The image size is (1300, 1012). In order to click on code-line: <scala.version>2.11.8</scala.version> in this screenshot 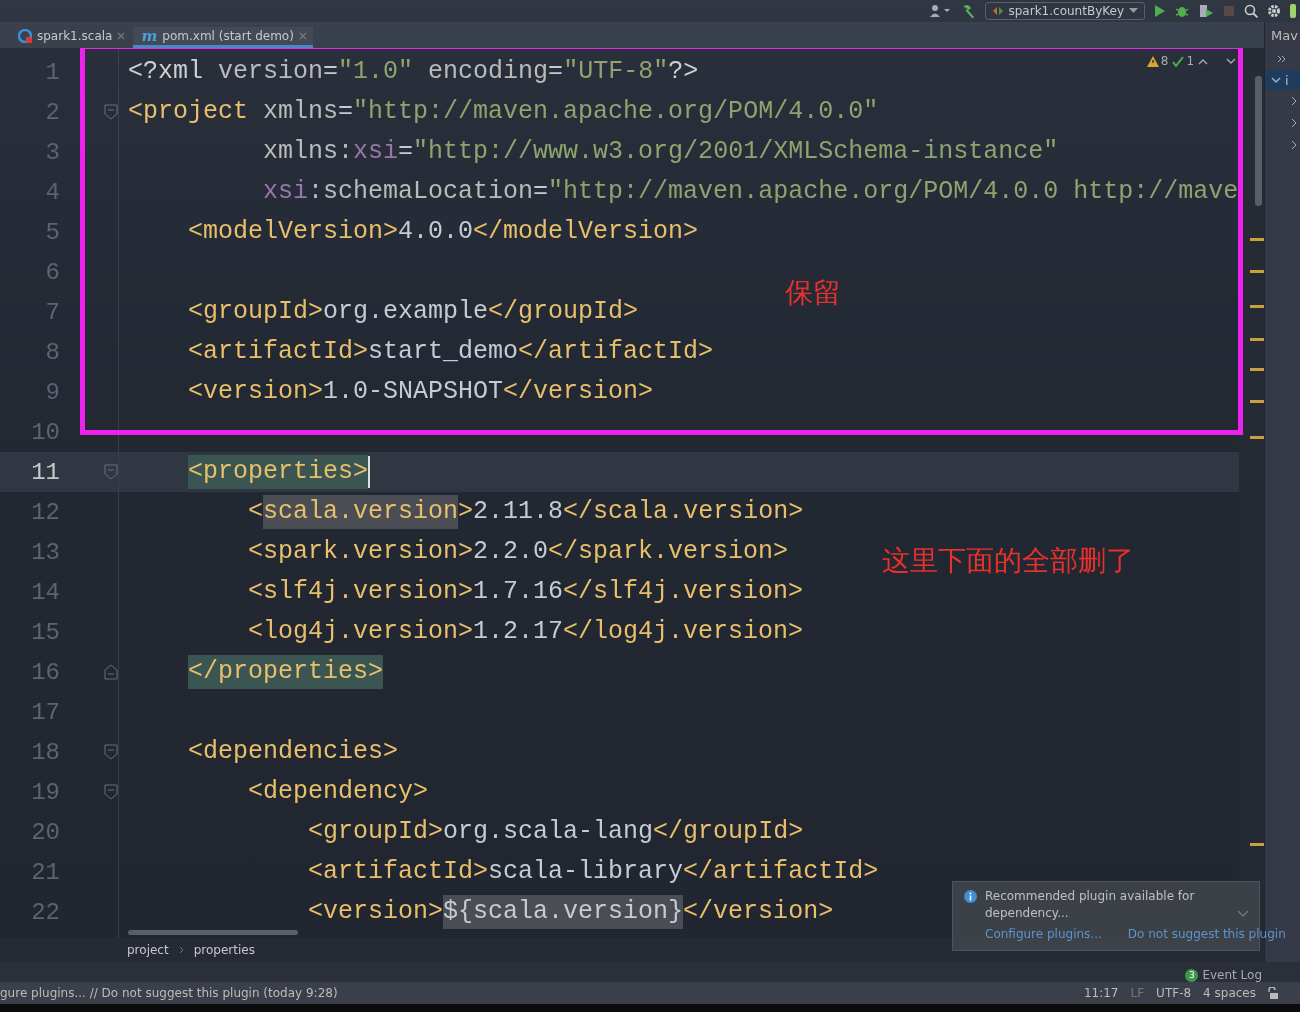, I will do `click(466, 512)`.